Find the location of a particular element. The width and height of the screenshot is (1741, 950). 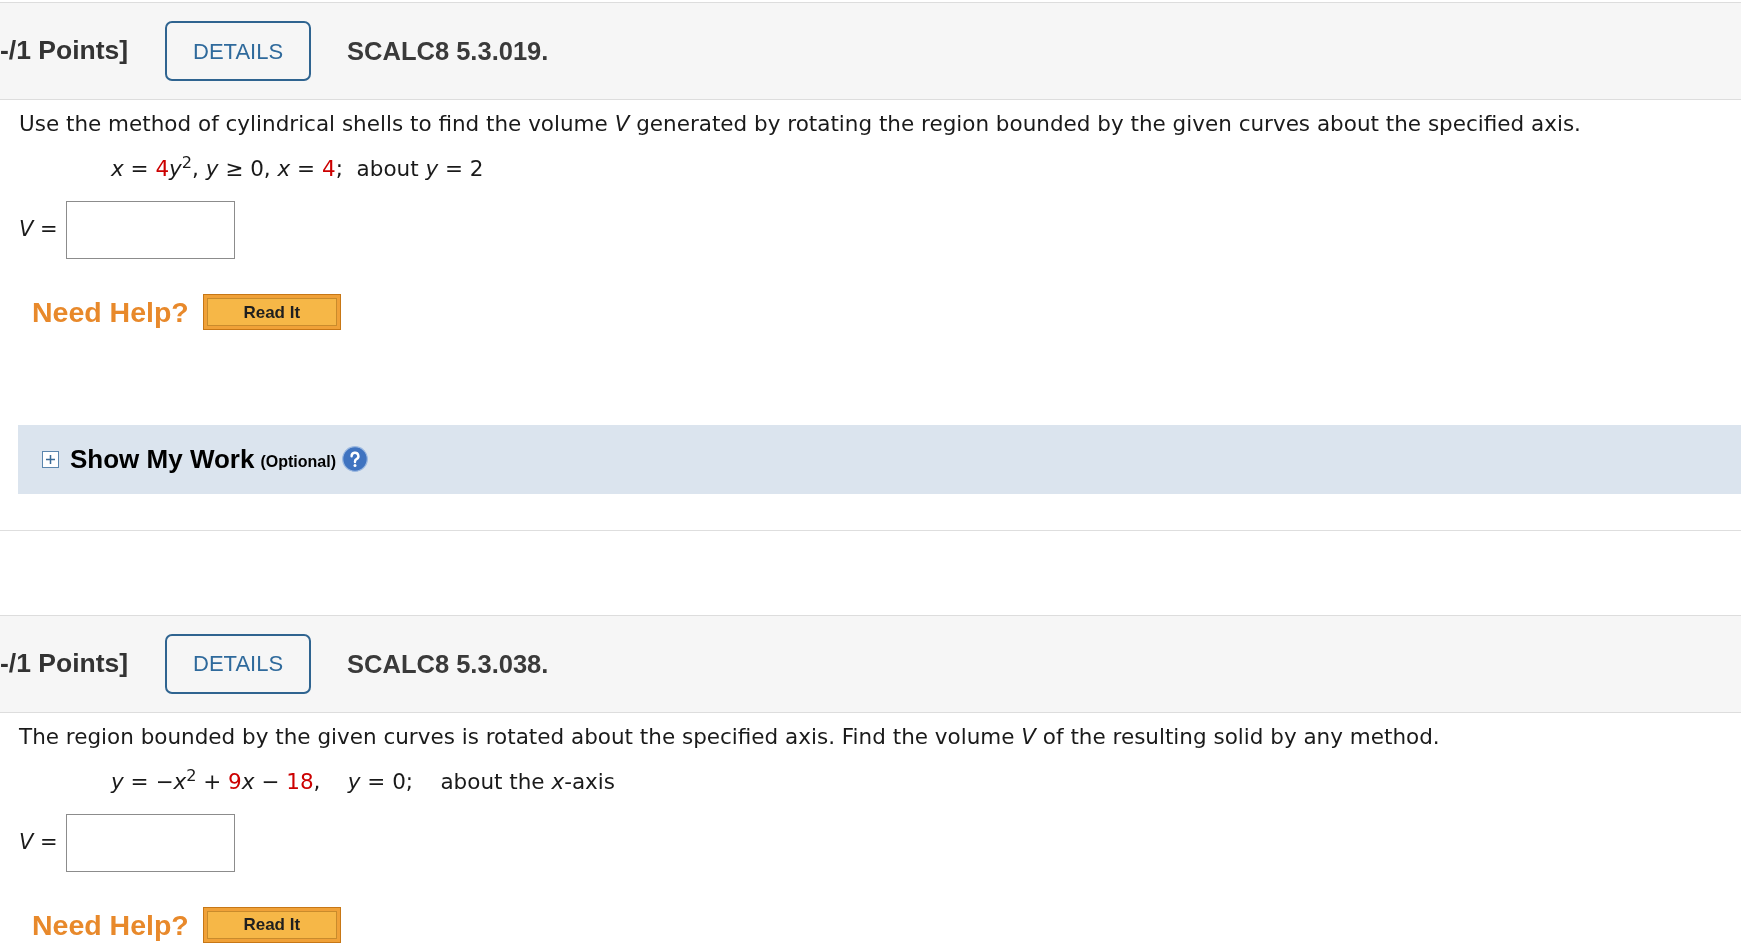

optional-note: (Optional) is located at coordinates (298, 462).